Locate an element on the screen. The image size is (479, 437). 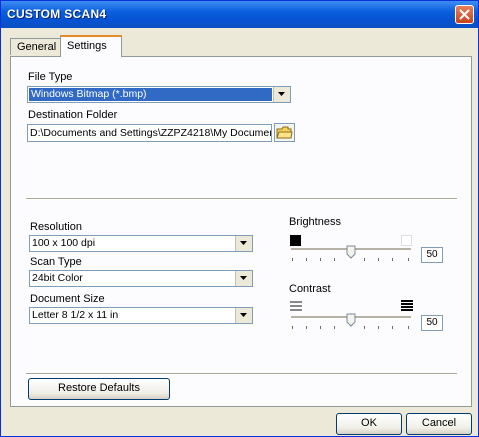
light-swatch-icon is located at coordinates (406, 240).